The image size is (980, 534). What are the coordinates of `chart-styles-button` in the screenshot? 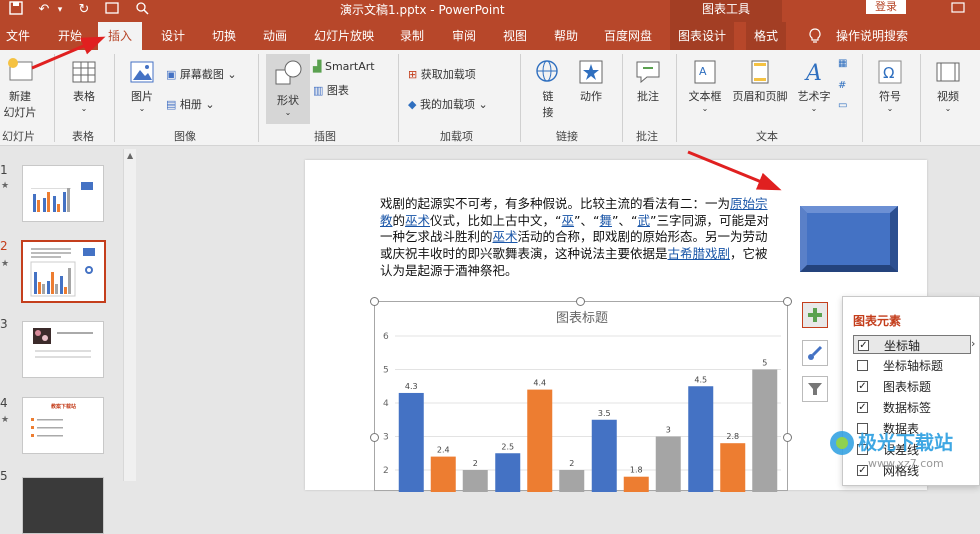 It's located at (815, 353).